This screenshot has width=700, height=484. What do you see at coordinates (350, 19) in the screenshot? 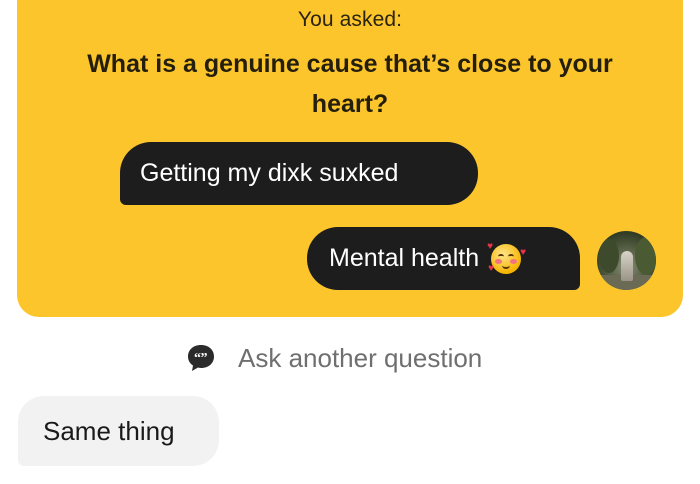
I see `asked-label: You asked:` at bounding box center [350, 19].